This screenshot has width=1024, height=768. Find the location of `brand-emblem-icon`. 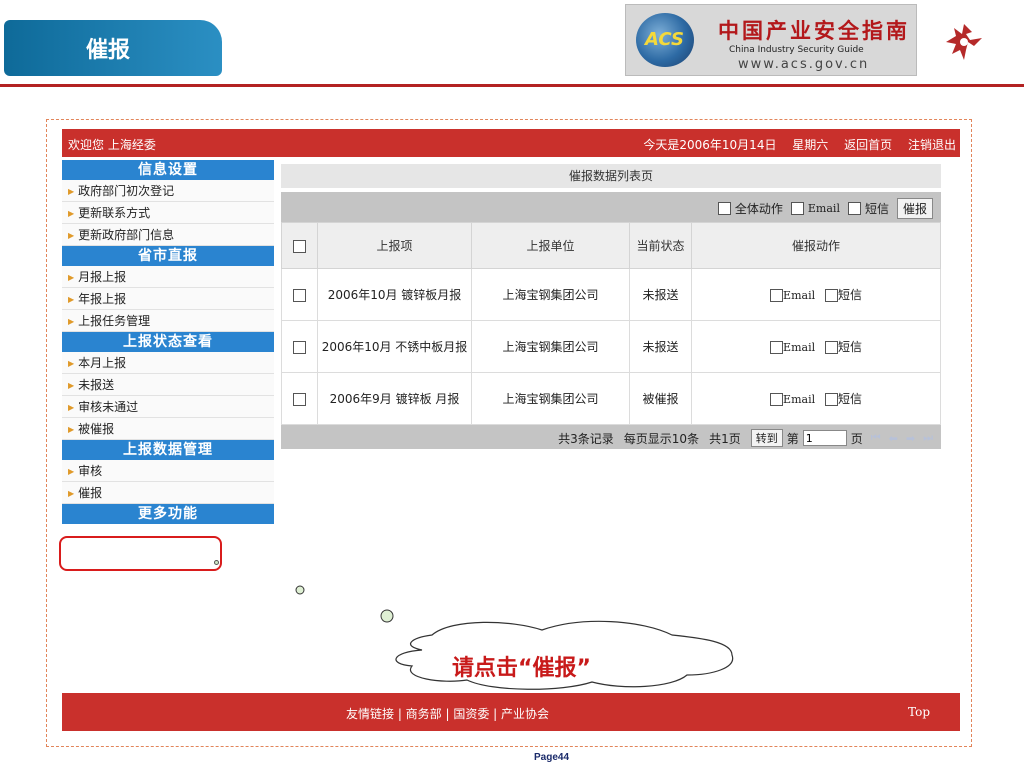

brand-emblem-icon is located at coordinates (964, 42).